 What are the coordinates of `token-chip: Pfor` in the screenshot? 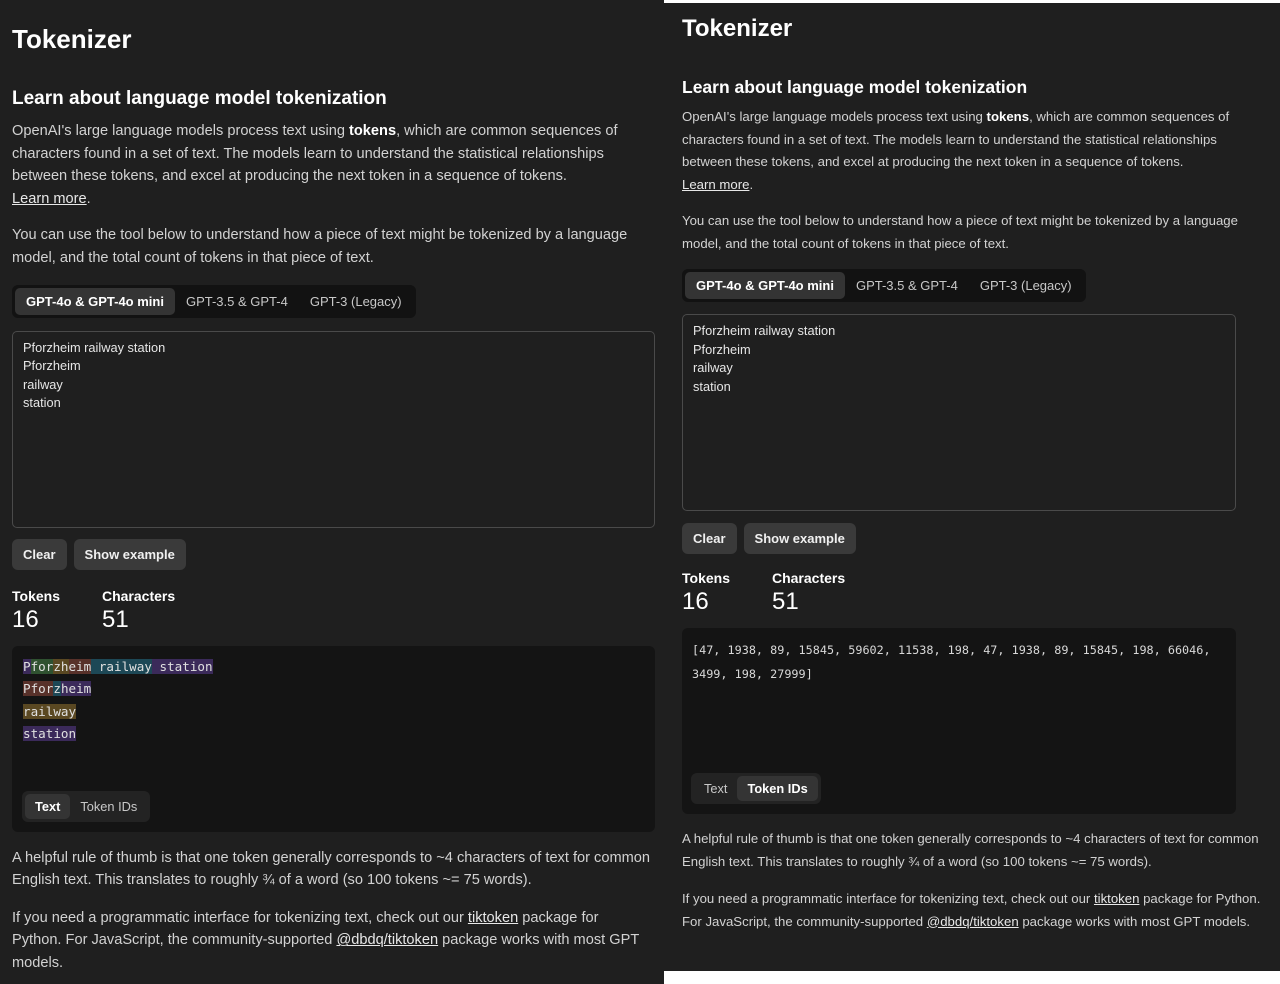 It's located at (38, 689).